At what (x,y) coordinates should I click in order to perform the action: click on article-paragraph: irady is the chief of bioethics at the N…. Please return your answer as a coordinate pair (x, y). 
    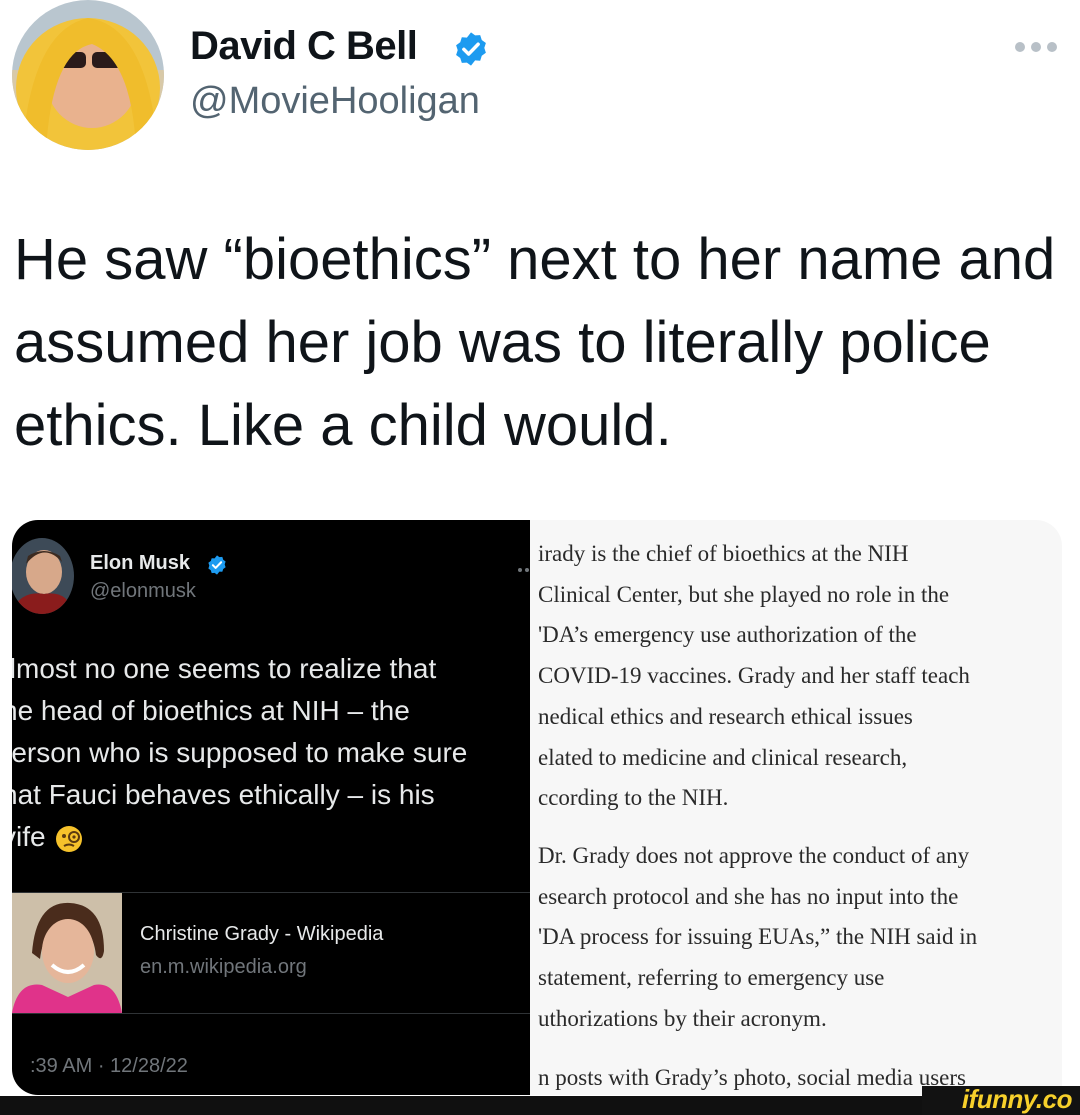
    Looking at the image, I should click on (800, 676).